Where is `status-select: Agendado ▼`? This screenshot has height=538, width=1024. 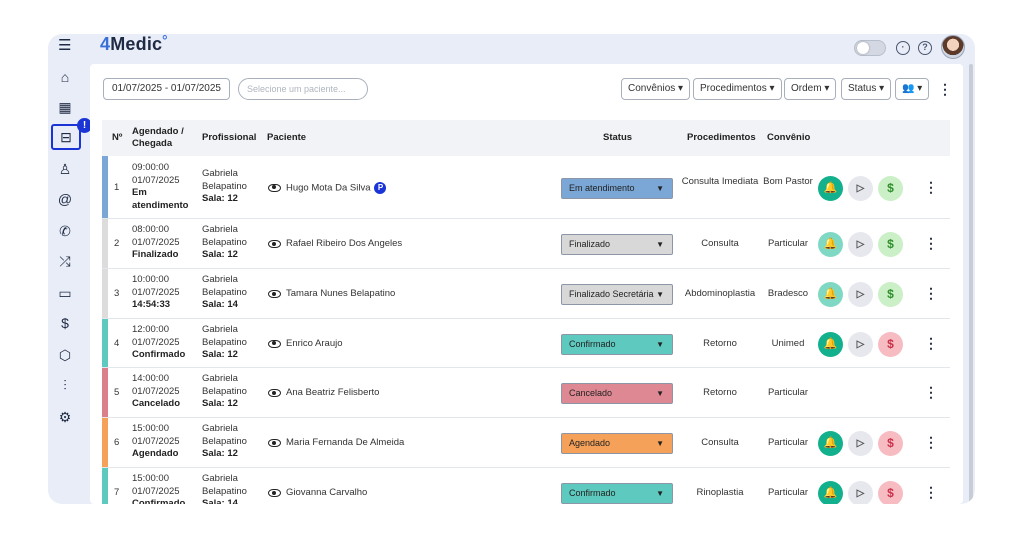
status-select: Agendado ▼ is located at coordinates (617, 443).